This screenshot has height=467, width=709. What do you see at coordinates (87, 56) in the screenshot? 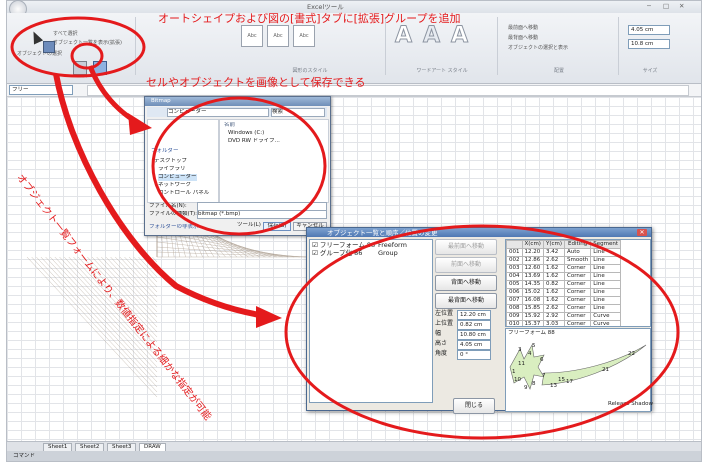
I see `save-button-ellipse` at bounding box center [87, 56].